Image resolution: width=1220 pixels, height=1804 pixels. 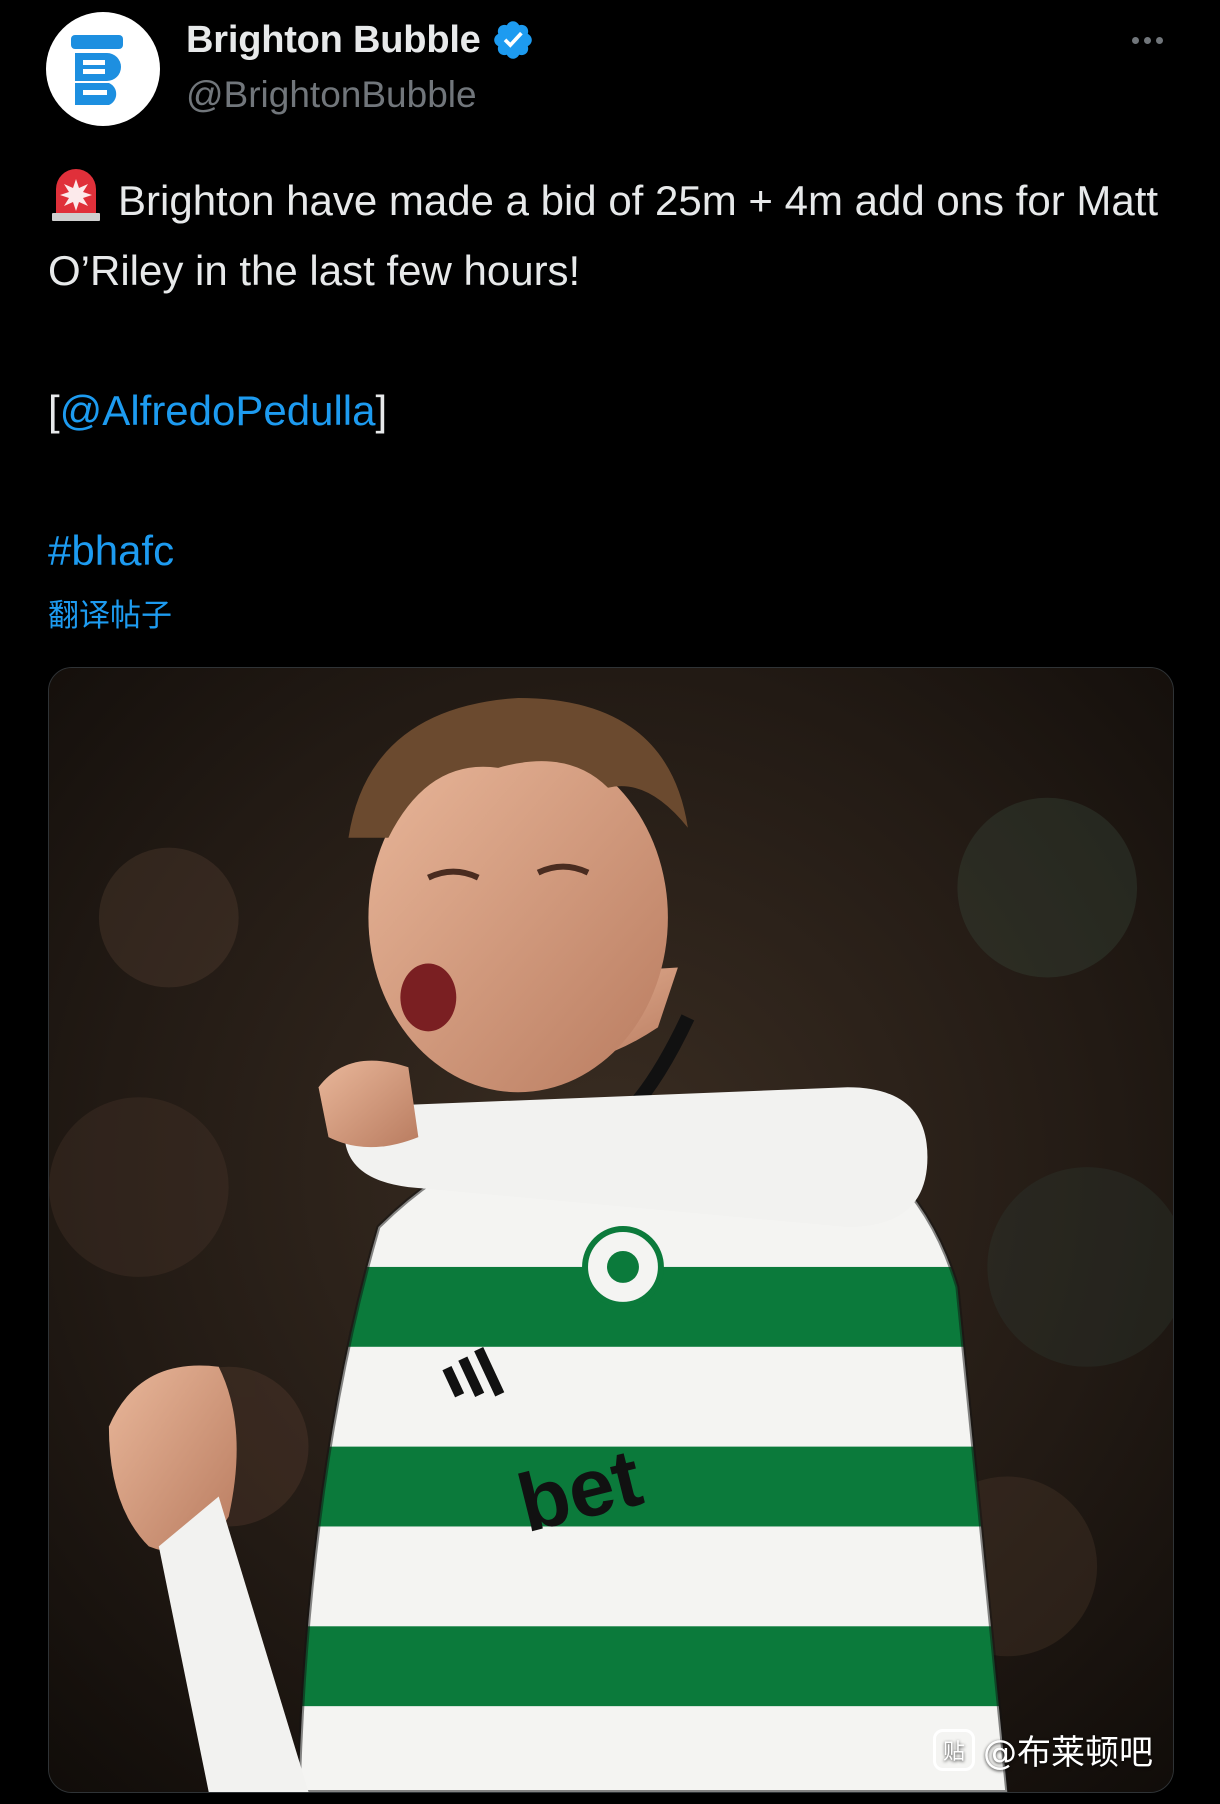 I want to click on author-display-name: Brighton Bubble, so click(x=333, y=40).